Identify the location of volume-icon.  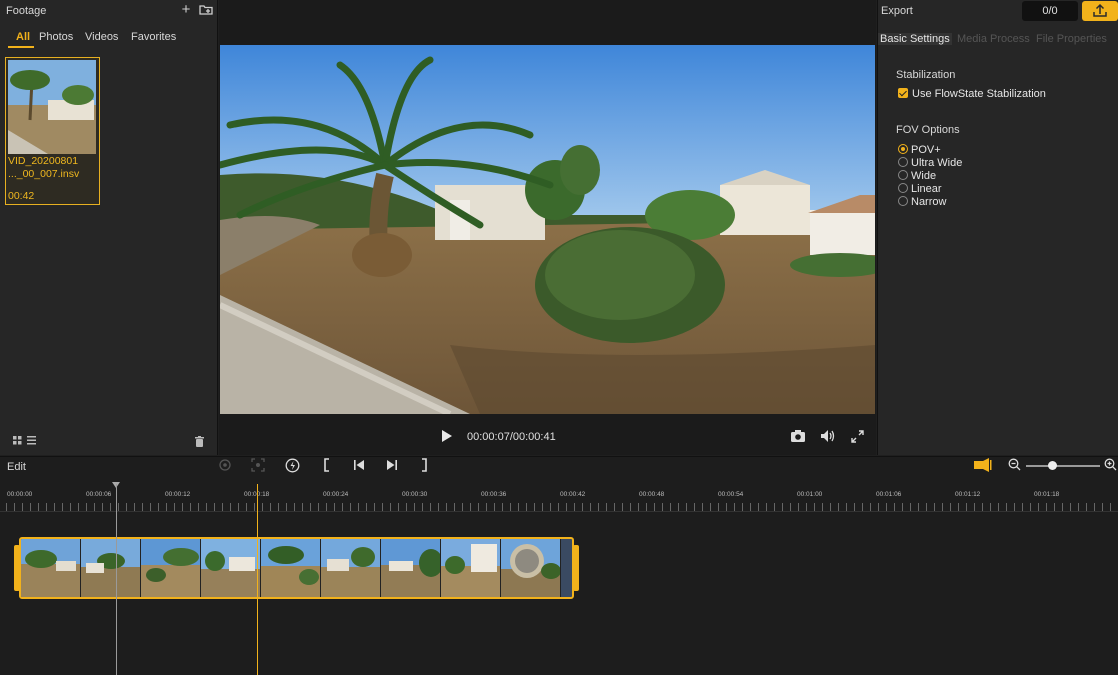
(828, 437).